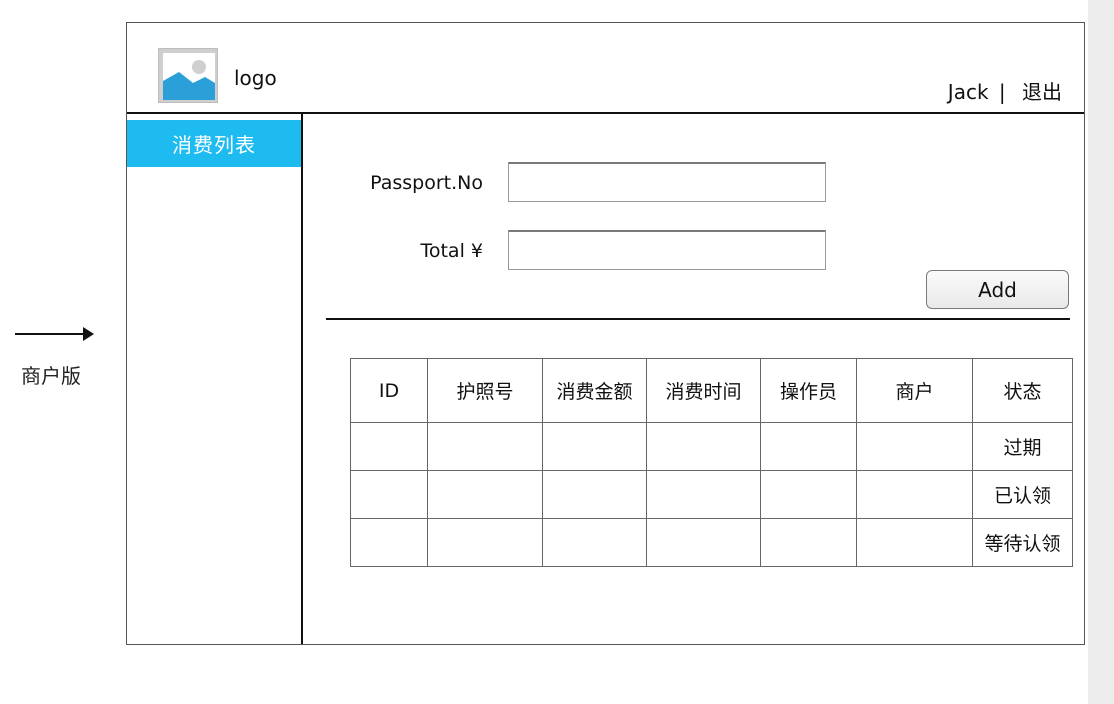 This screenshot has height=704, width=1114. What do you see at coordinates (698, 319) in the screenshot?
I see `divider` at bounding box center [698, 319].